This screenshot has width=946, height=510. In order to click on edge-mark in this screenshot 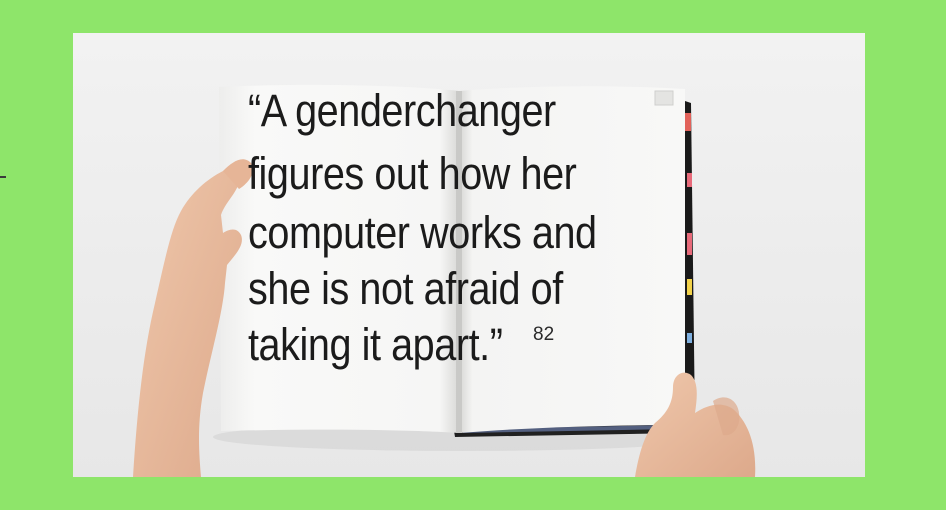, I will do `click(3, 177)`.